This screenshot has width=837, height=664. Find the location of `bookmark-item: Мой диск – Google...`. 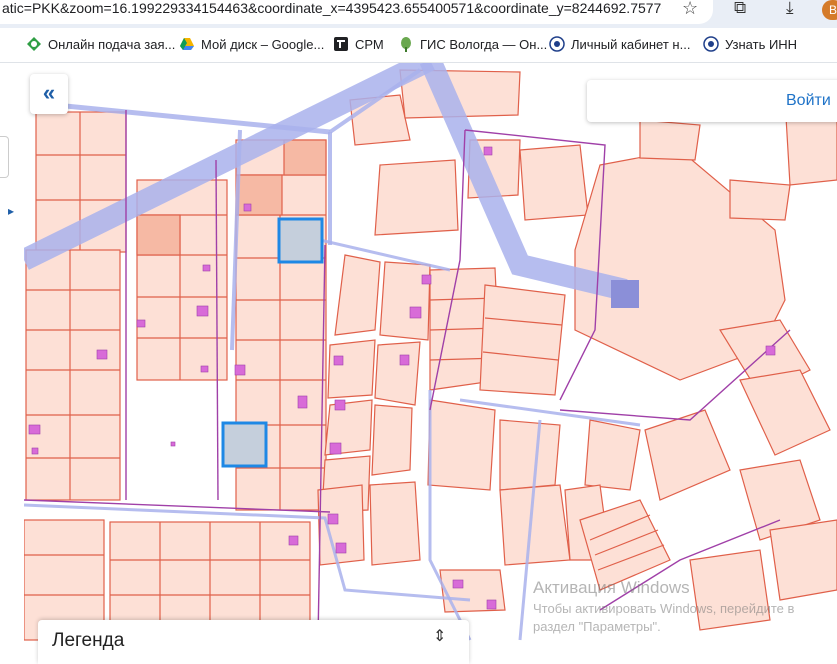

bookmark-item: Мой диск – Google... is located at coordinates (251, 44).